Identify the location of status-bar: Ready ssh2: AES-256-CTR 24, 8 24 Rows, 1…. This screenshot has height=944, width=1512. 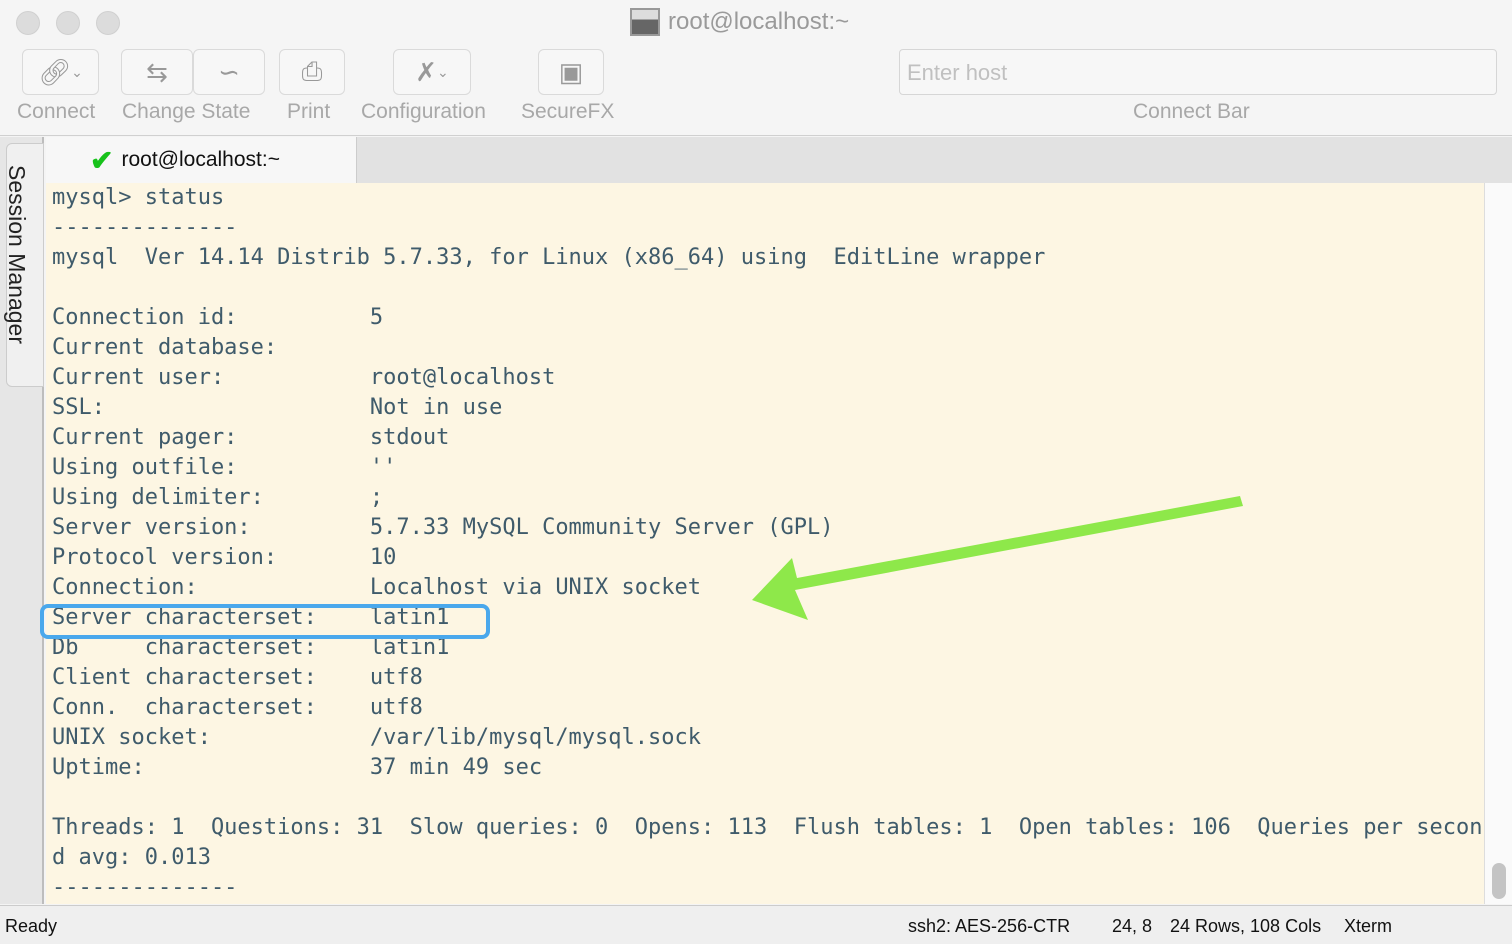
(756, 924).